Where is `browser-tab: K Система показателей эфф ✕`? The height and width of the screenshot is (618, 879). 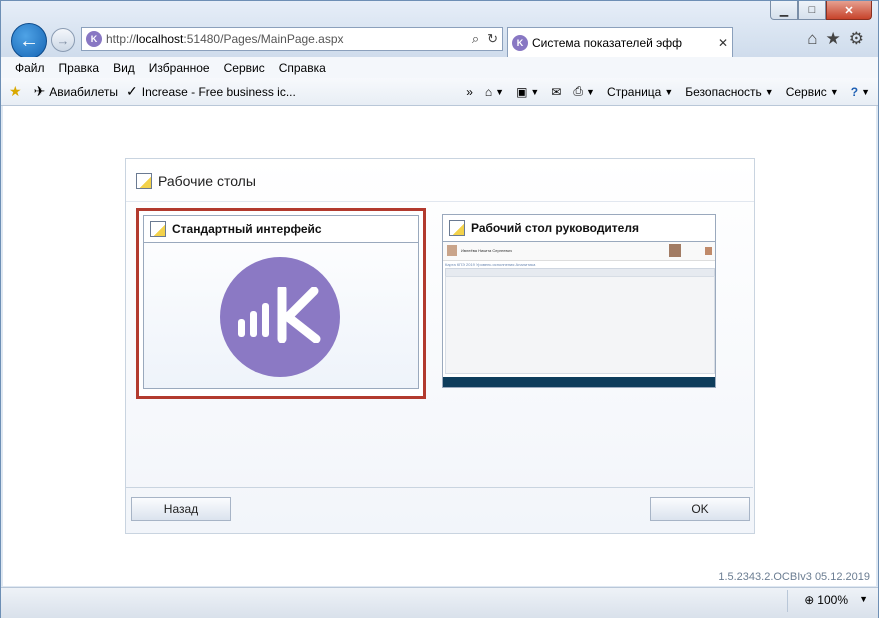
browser-tab: K Система показателей эфф ✕ is located at coordinates (620, 42).